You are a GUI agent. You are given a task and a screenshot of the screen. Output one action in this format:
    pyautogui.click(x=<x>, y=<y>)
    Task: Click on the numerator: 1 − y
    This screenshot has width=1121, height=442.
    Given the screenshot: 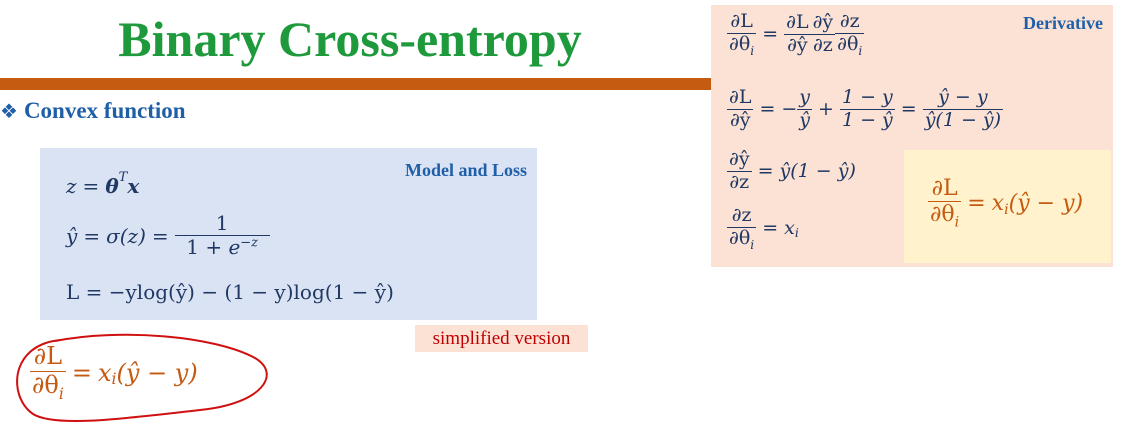 What is the action you would take?
    pyautogui.click(x=867, y=98)
    